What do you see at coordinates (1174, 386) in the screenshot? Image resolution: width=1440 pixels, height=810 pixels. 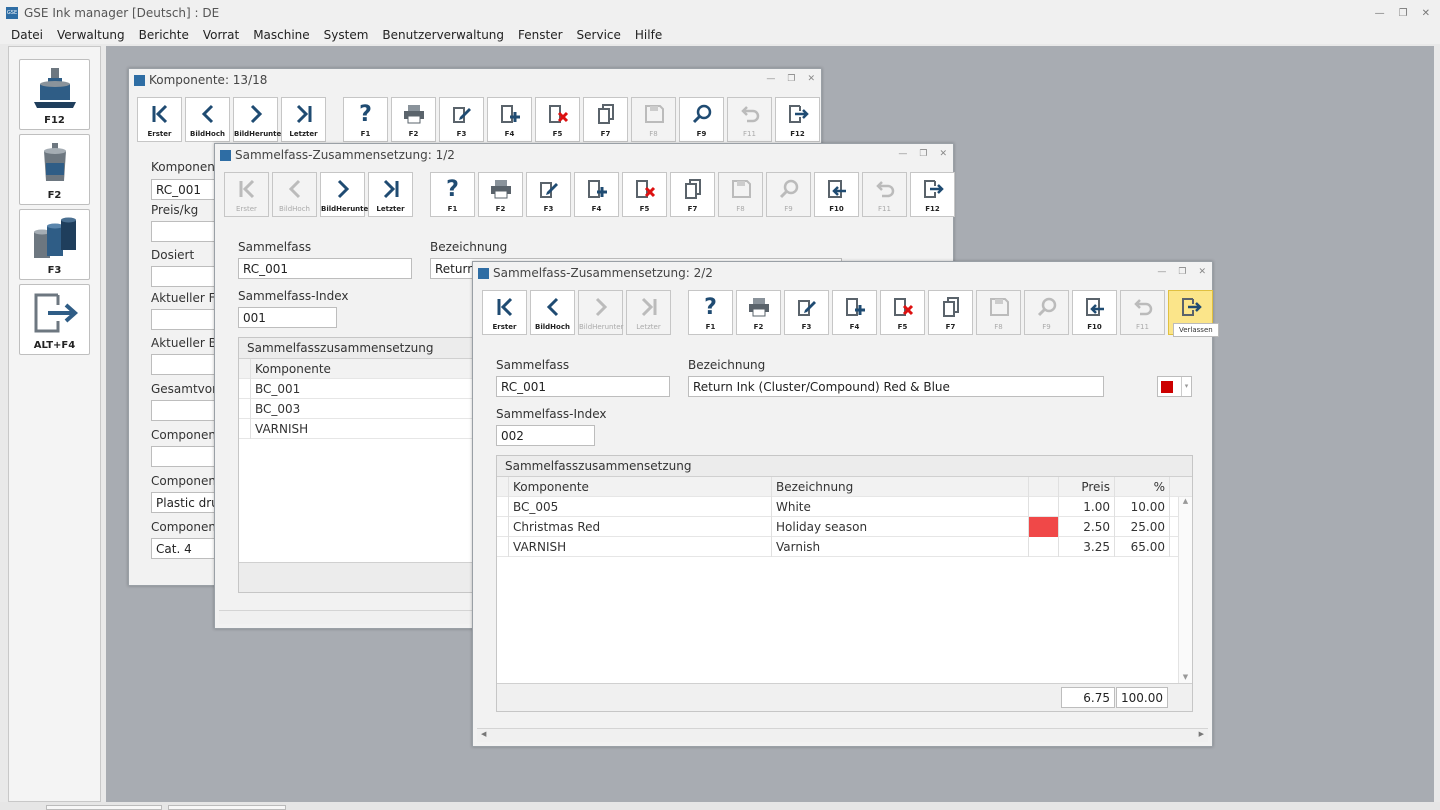 I see `color-picker: ▾` at bounding box center [1174, 386].